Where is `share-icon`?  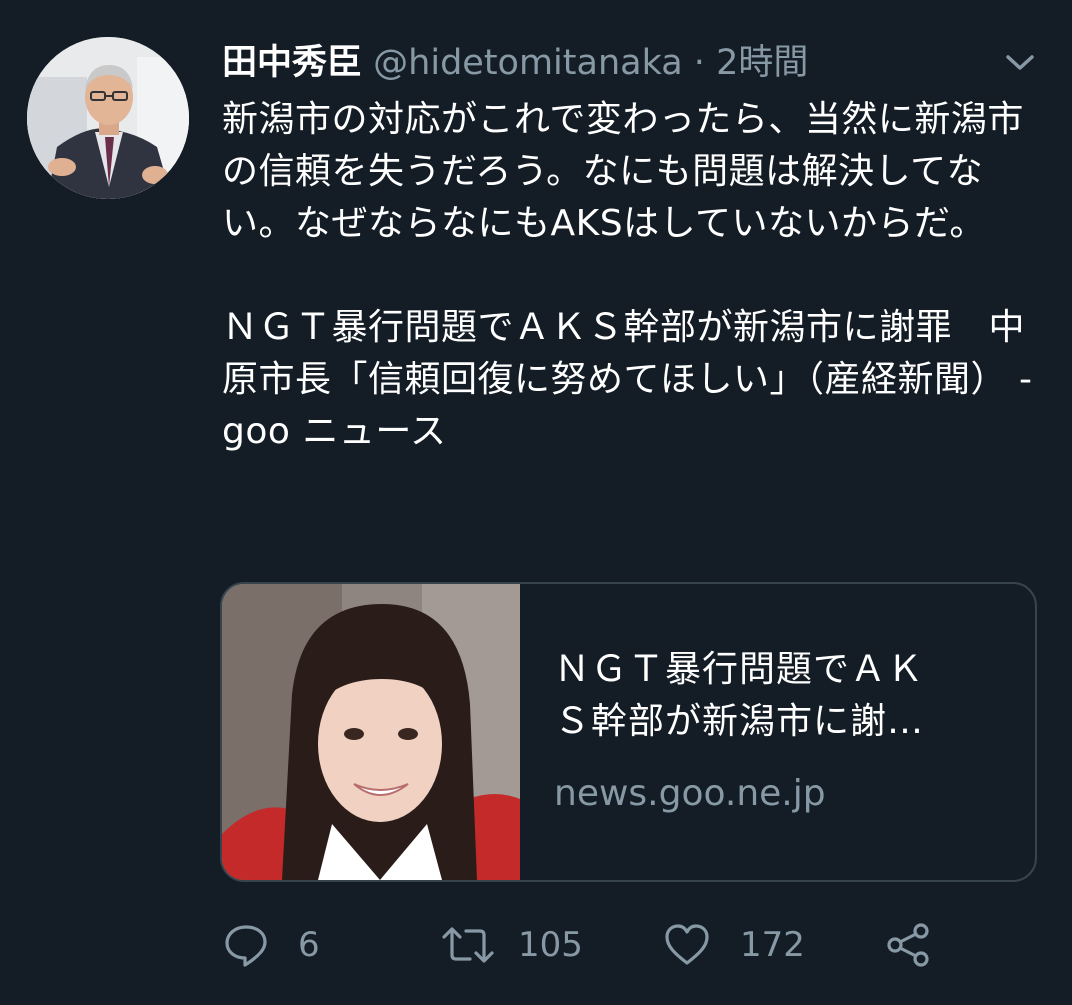 share-icon is located at coordinates (908, 945).